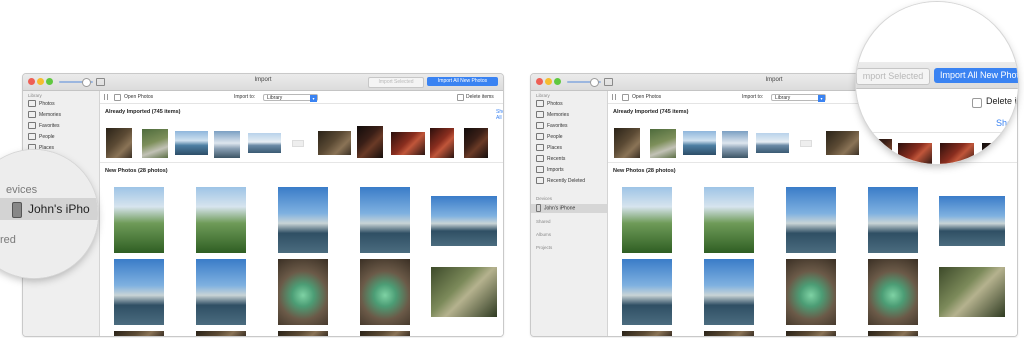 The height and width of the screenshot is (338, 1024). What do you see at coordinates (460, 97) in the screenshot?
I see `delete-items-checkbox` at bounding box center [460, 97].